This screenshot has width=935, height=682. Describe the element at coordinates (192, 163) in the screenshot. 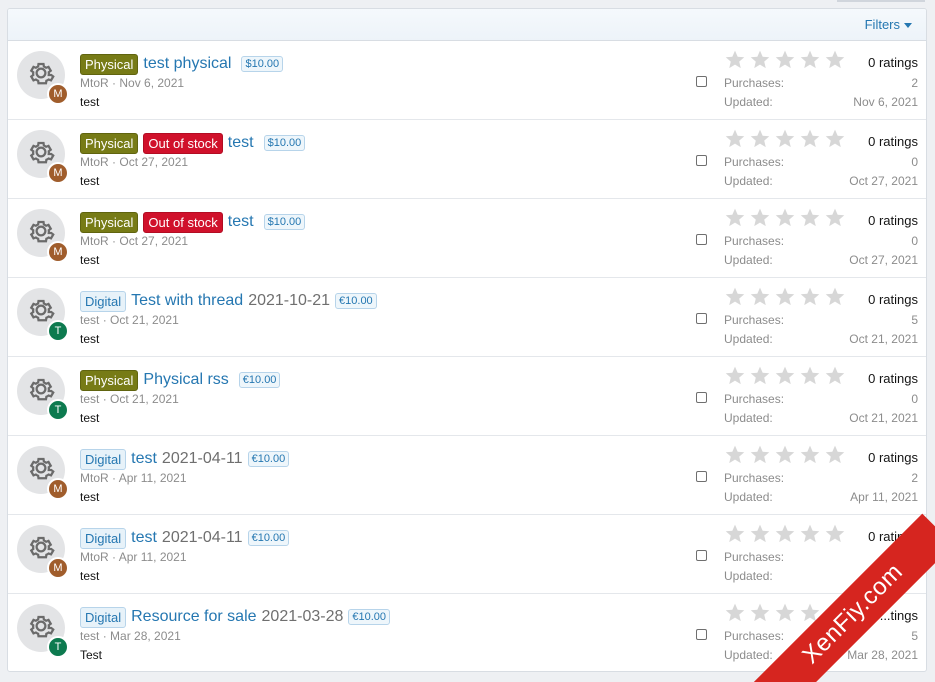

I see `resource-meta: MtoR · Oct 27, 2021` at that location.